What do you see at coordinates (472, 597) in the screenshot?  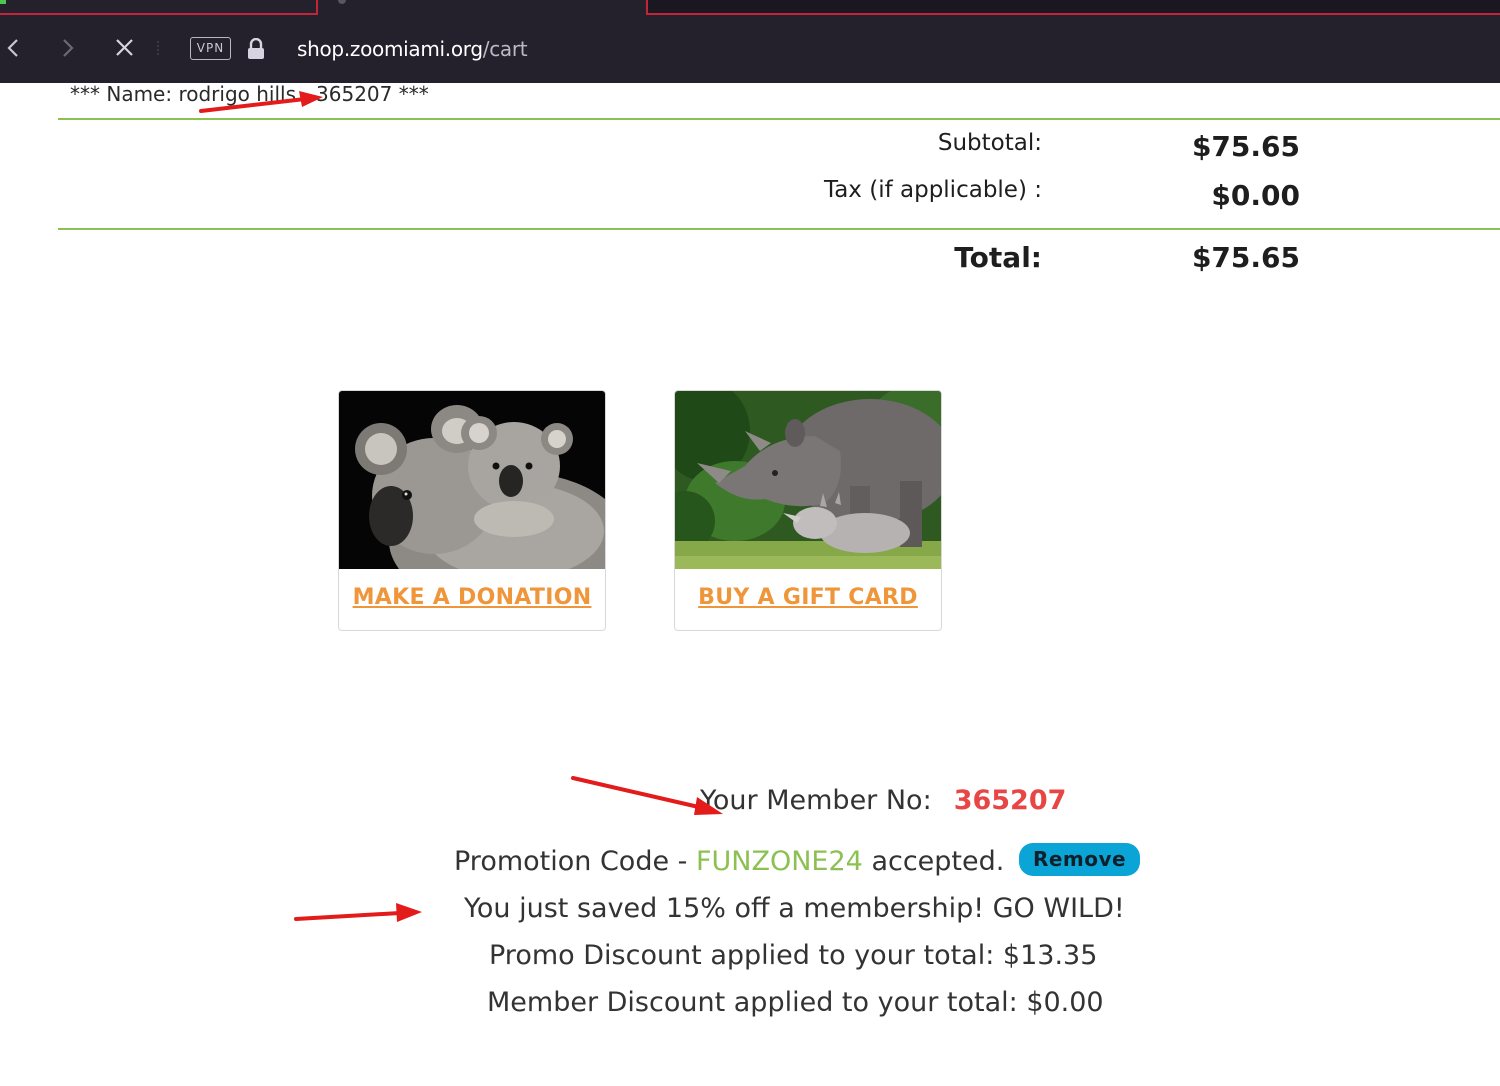 I see `make-donation-link: MAKE A DONATION` at bounding box center [472, 597].